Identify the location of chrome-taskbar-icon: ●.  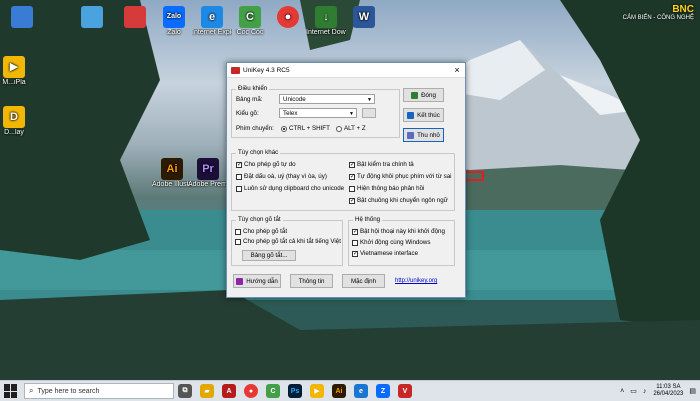
(251, 391).